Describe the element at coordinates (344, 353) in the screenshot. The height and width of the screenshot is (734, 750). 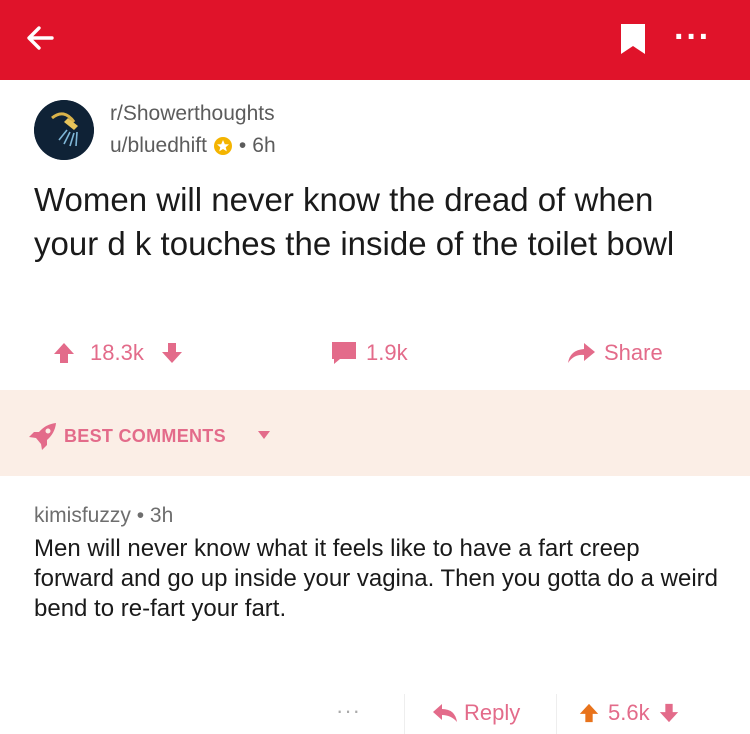
I see `comment-bubble-icon` at that location.